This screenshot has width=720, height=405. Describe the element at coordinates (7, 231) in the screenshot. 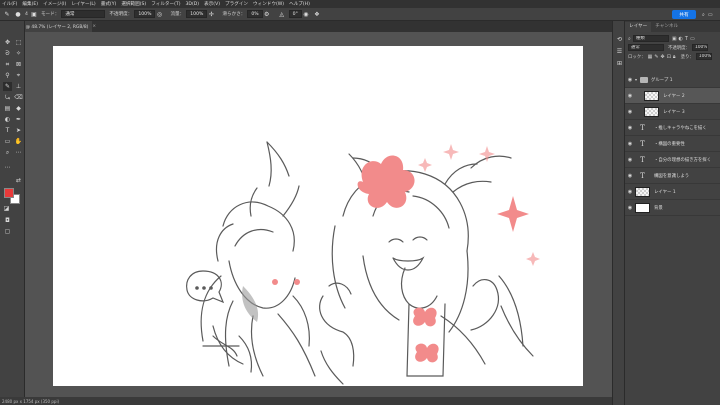

I see `screen-mode-icon: ▢` at that location.